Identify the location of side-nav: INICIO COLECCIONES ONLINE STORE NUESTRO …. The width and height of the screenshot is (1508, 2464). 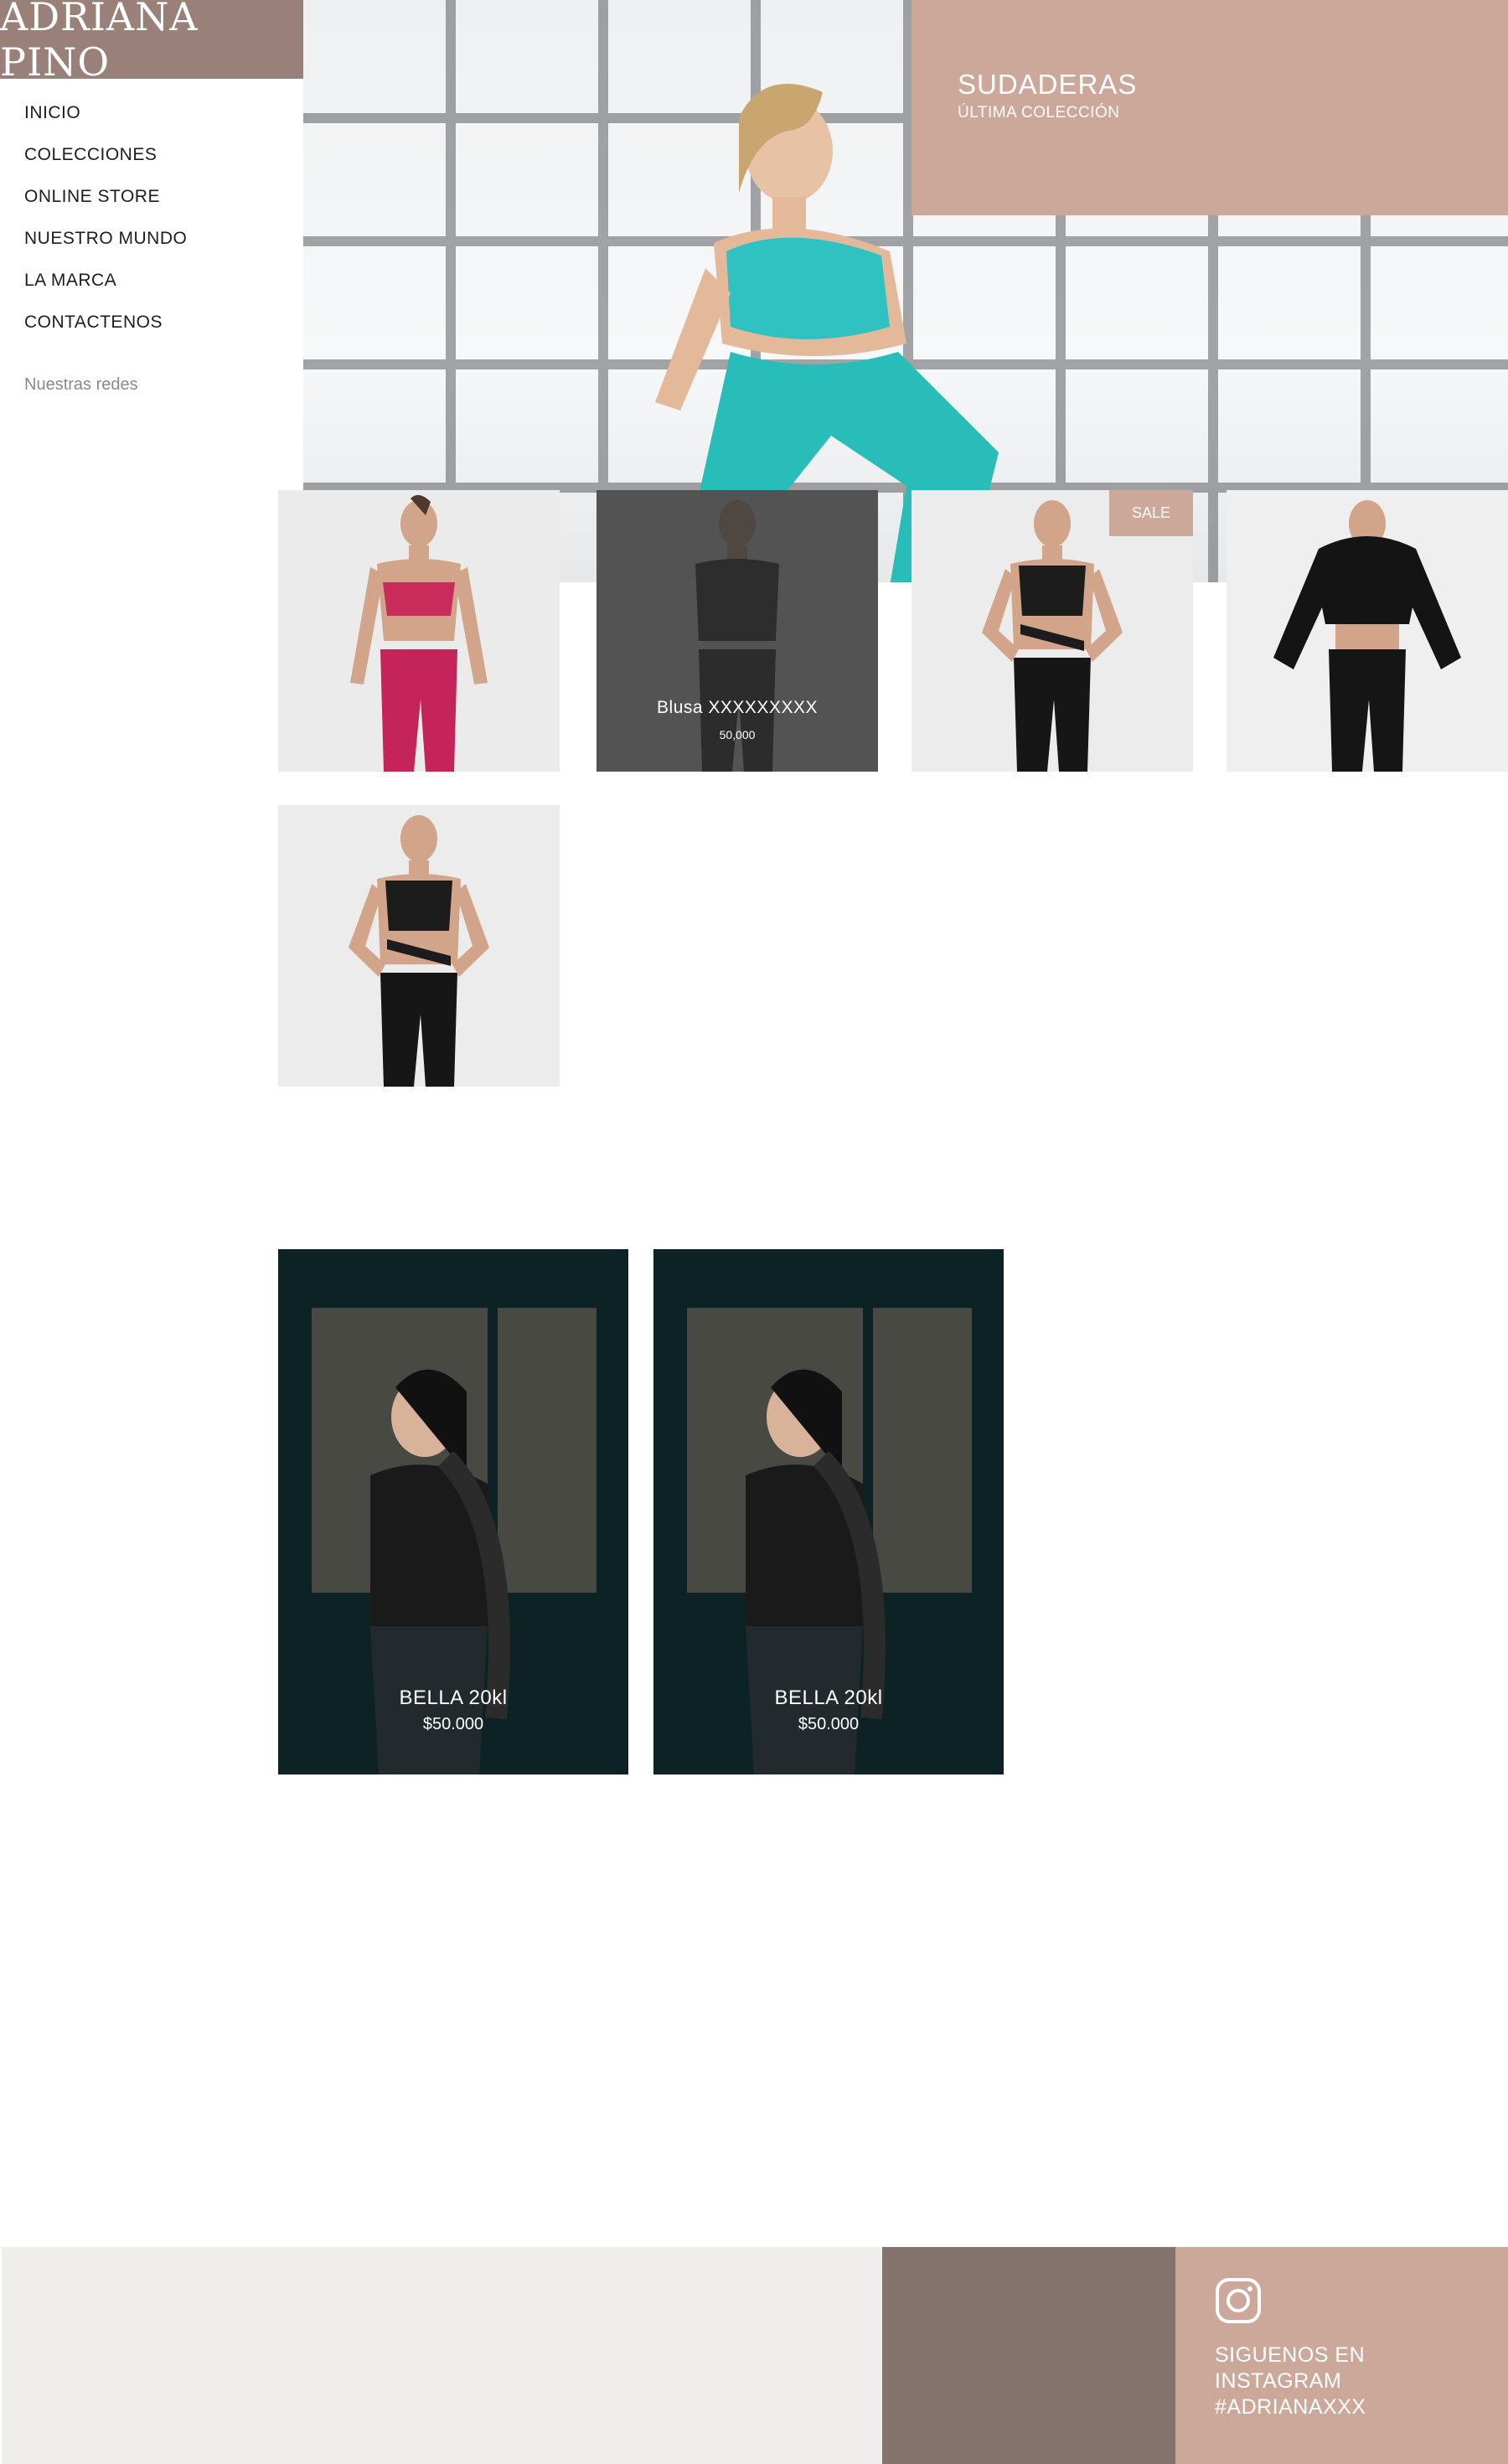
(105, 227).